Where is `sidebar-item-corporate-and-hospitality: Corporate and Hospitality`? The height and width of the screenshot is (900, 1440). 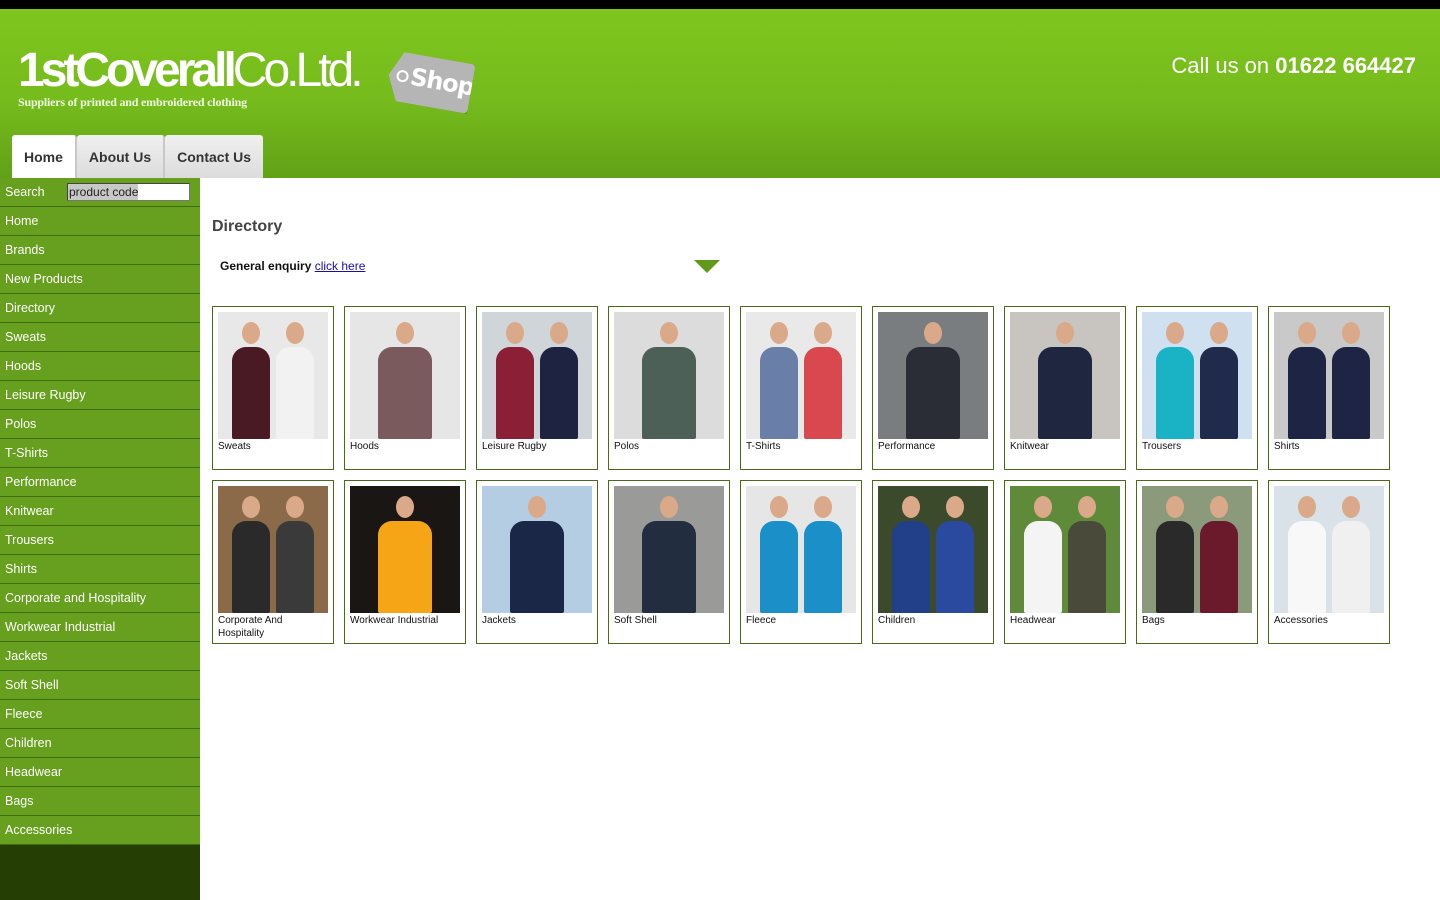
sidebar-item-corporate-and-hospitality: Corporate and Hospitality is located at coordinates (100, 598).